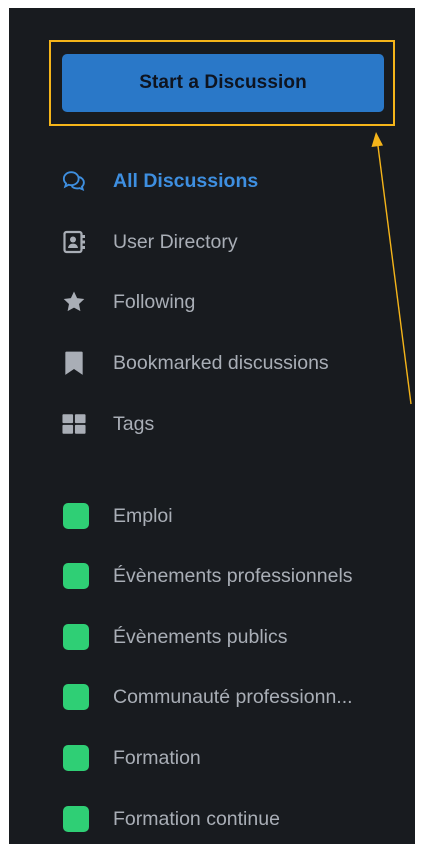  I want to click on tag-item-emploi: Emploi, so click(212, 516).